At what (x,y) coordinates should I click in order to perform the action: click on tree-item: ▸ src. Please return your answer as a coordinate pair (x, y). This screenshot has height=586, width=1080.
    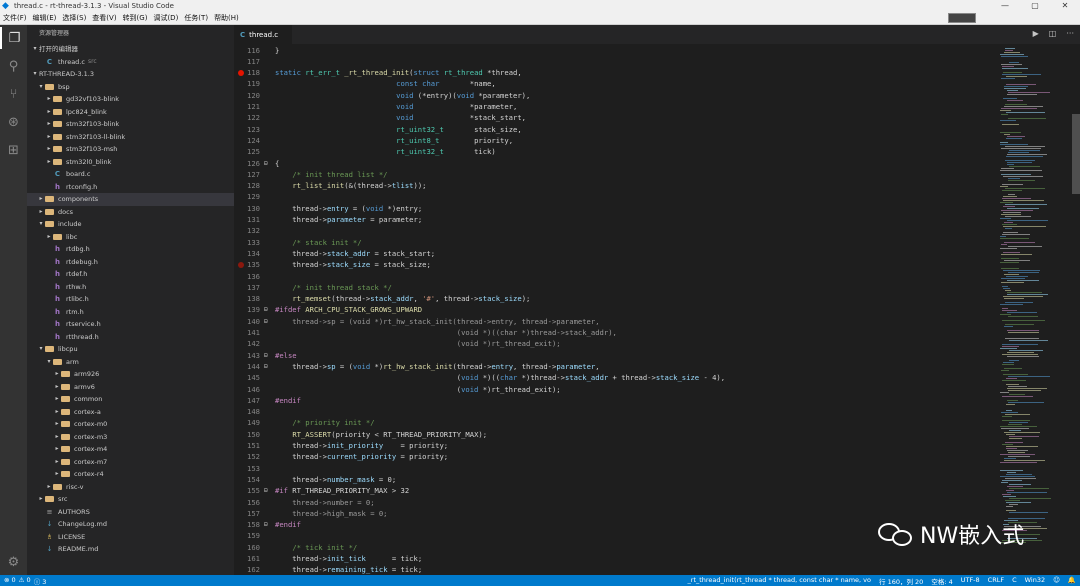
    Looking at the image, I should click on (130, 499).